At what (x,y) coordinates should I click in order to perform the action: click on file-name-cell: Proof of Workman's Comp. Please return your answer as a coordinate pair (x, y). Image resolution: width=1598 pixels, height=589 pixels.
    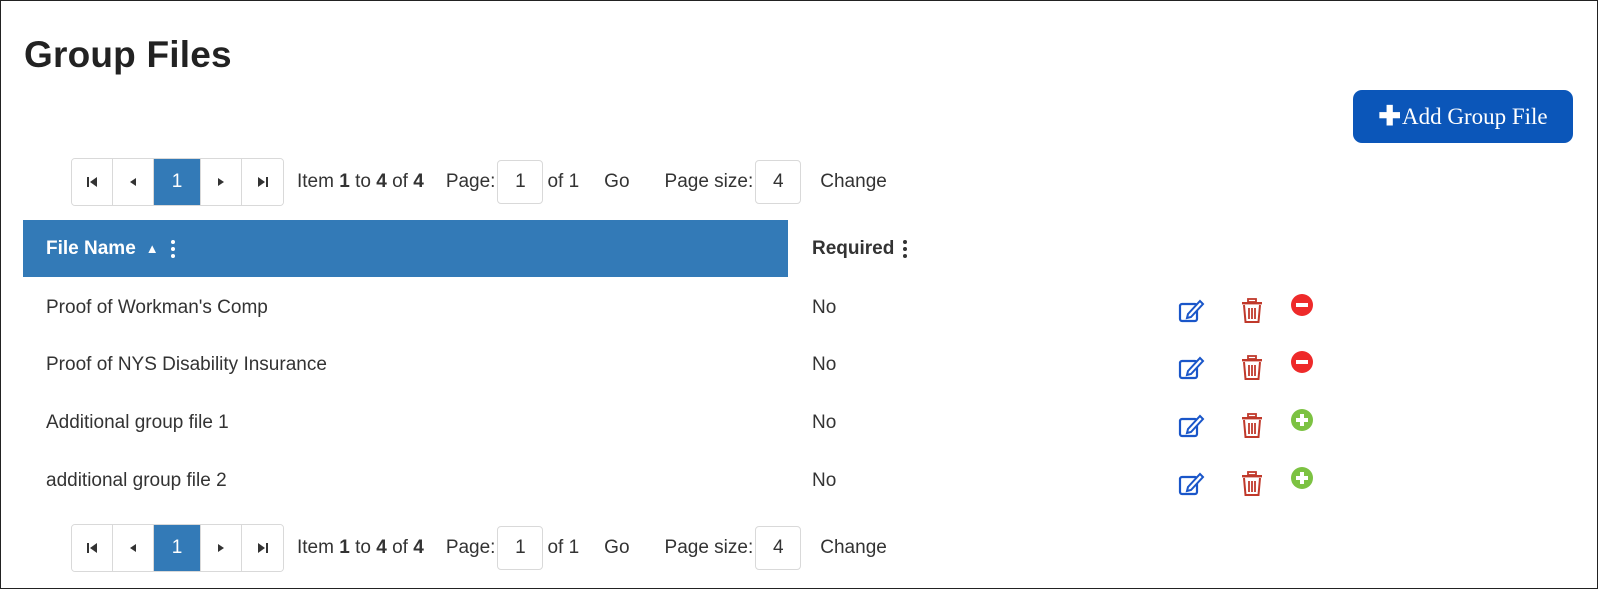
    Looking at the image, I should click on (157, 307).